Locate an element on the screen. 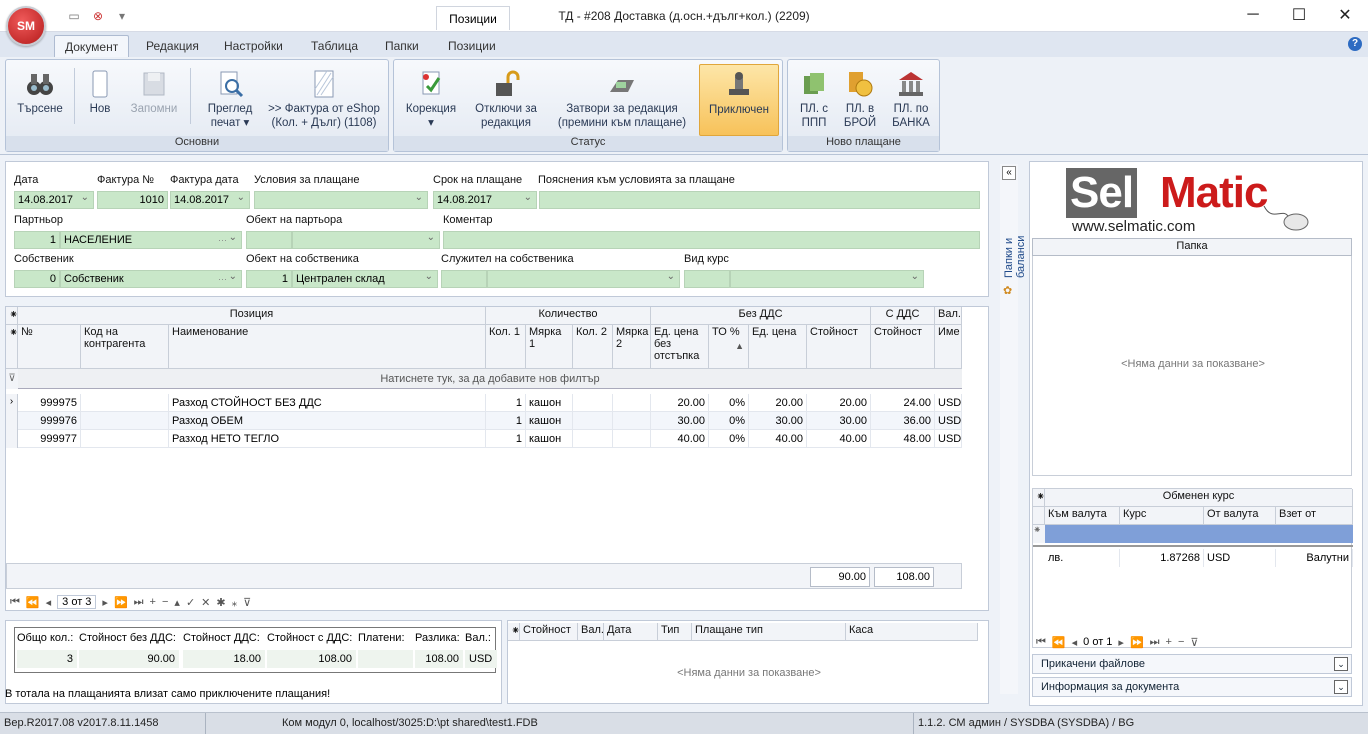 Image resolution: width=1368 pixels, height=734 pixels. nav-prev-page-icon: ⏪ is located at coordinates (33, 602).